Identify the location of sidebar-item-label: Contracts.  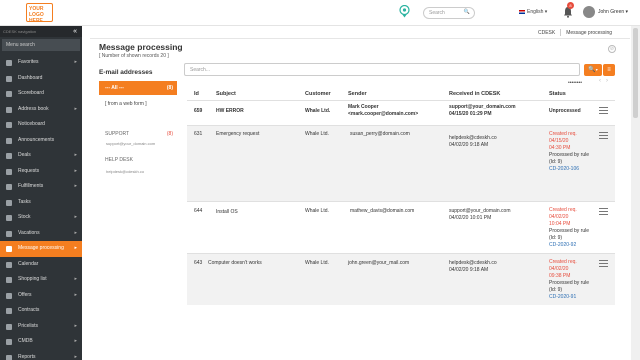
(29, 310).